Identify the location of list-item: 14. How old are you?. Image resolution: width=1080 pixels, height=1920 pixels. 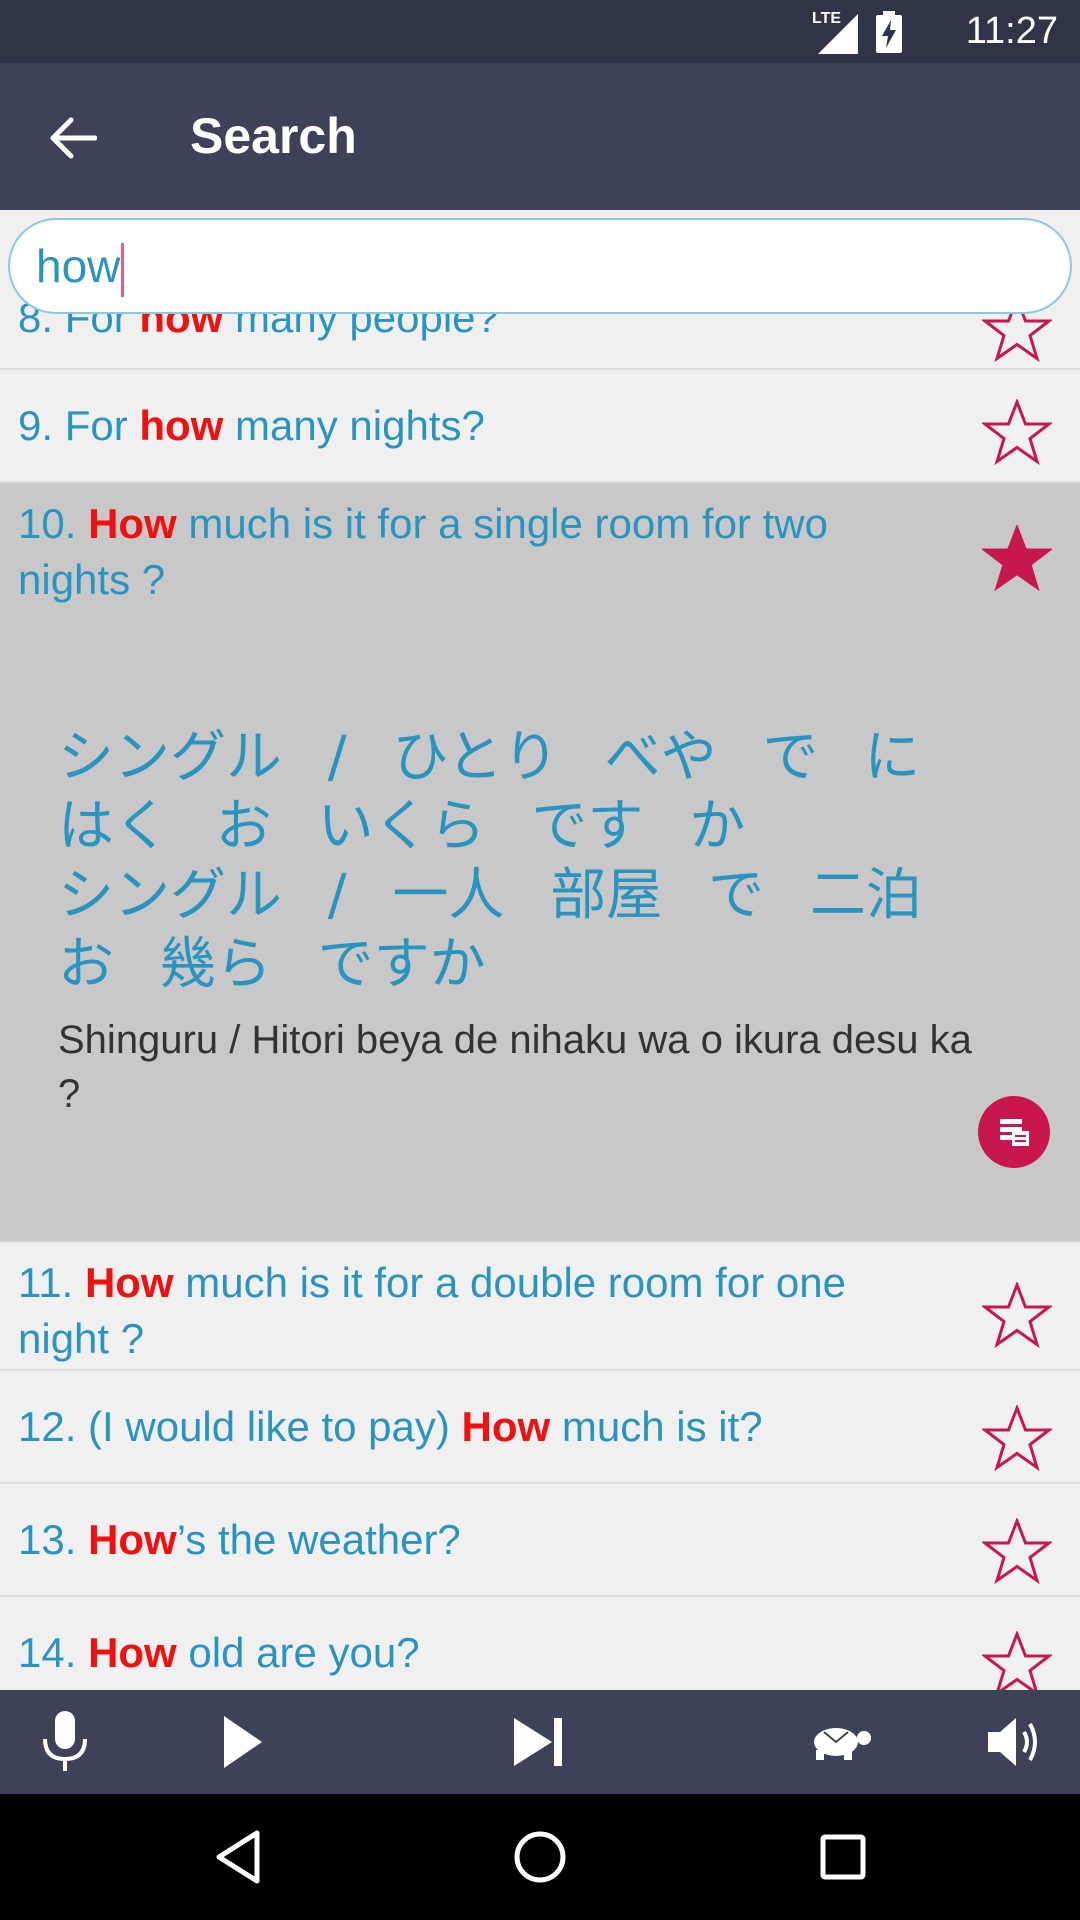
(540, 1643).